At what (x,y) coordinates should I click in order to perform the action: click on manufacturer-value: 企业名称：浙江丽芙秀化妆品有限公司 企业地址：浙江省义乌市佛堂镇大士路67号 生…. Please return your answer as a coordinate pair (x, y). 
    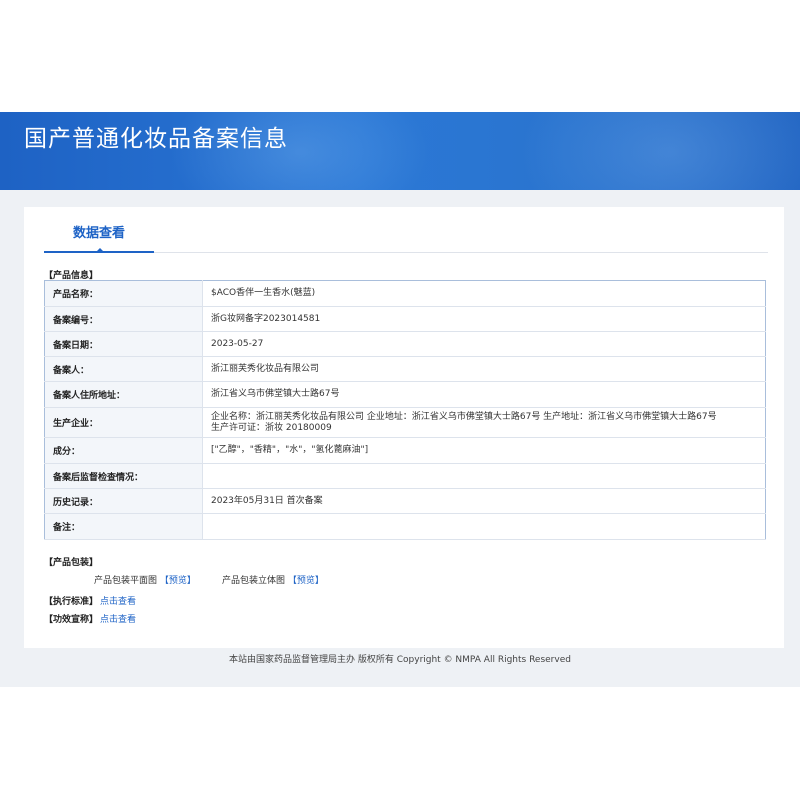
    Looking at the image, I should click on (484, 422).